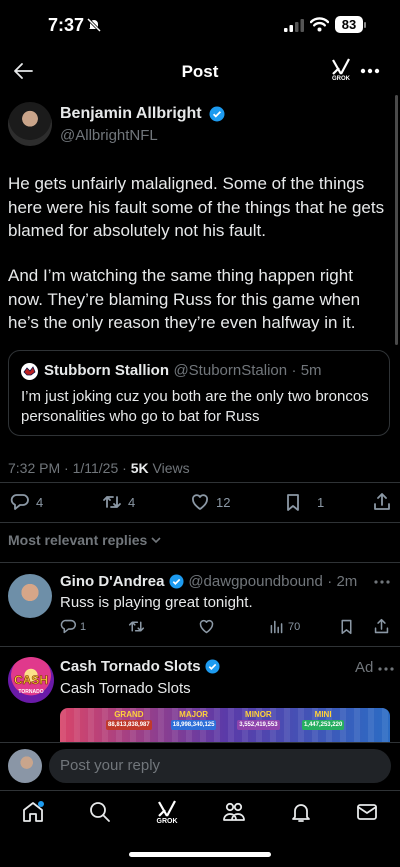 Image resolution: width=400 pixels, height=867 pixels. Describe the element at coordinates (396, 220) in the screenshot. I see `scrollbar` at that location.